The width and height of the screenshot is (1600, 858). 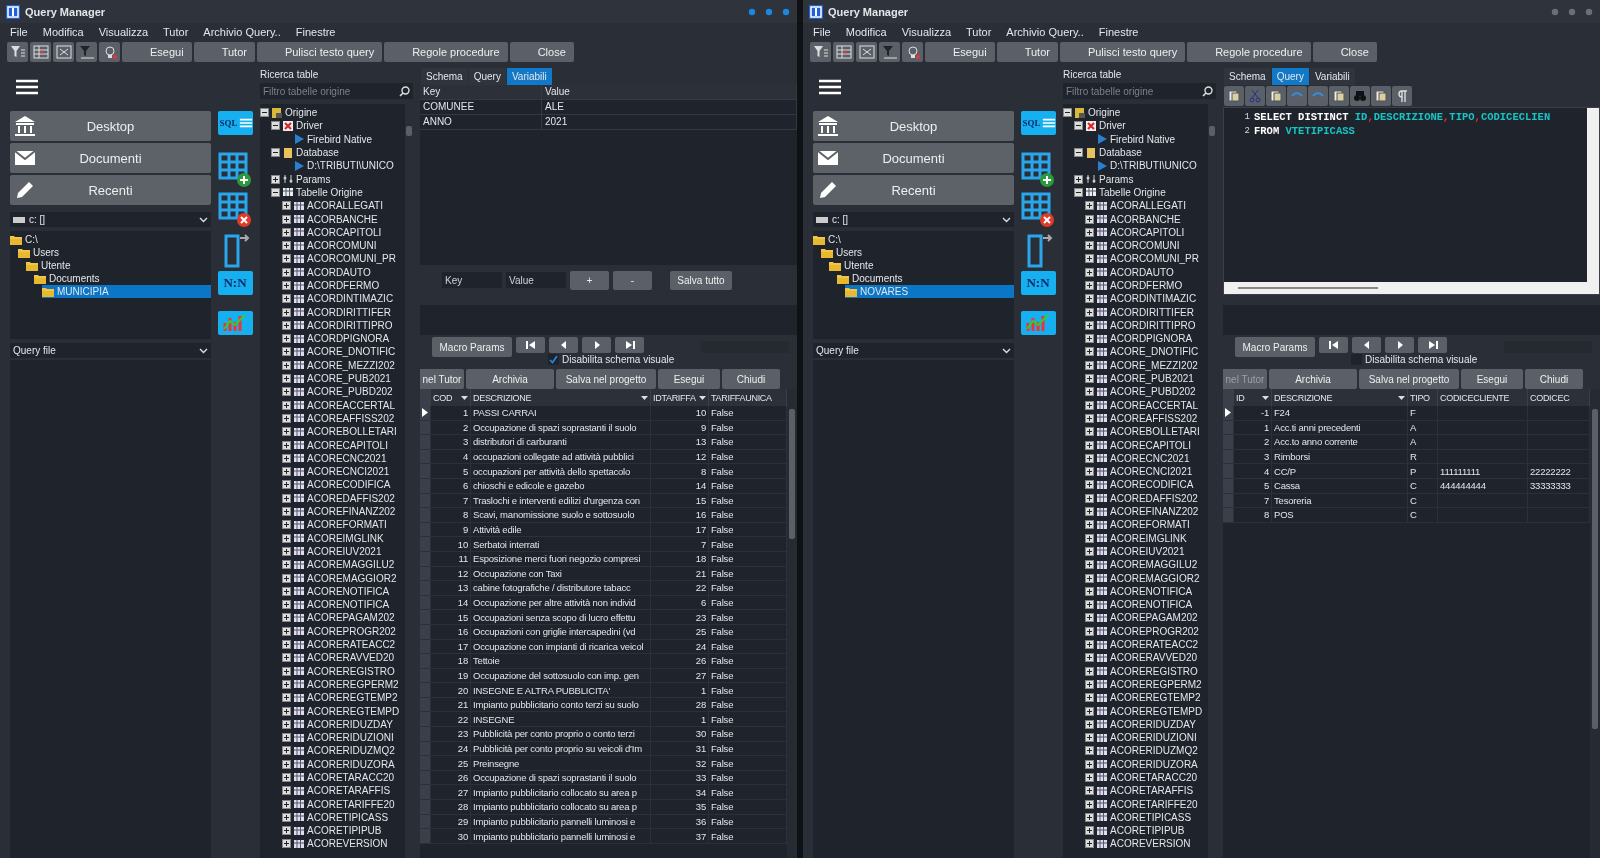 What do you see at coordinates (1154, 405) in the screenshot?
I see `tree-item: ACOREACCERTAL` at bounding box center [1154, 405].